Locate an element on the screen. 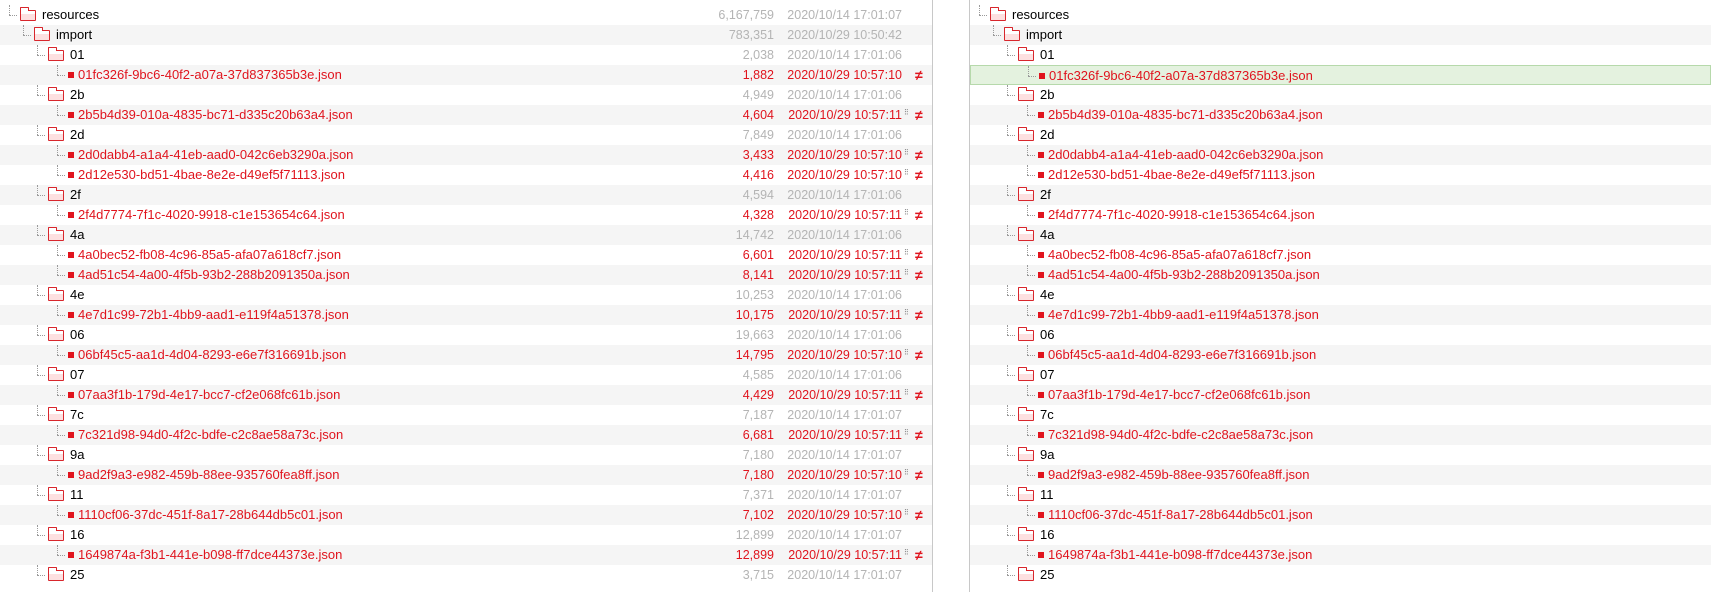  folder-row: 2b 4,949 2020/10/14 17:01:06 is located at coordinates (466, 95).